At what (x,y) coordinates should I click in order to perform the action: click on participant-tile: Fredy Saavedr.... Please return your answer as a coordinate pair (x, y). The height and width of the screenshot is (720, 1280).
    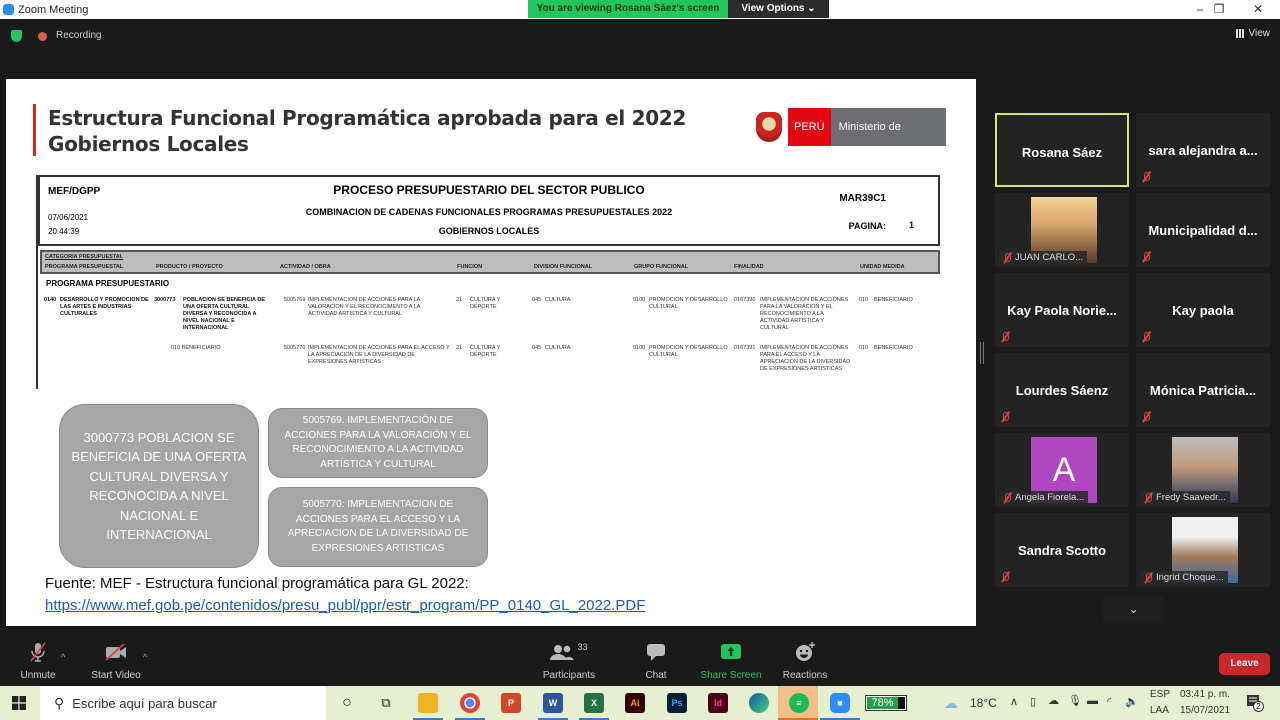
    Looking at the image, I should click on (1203, 470).